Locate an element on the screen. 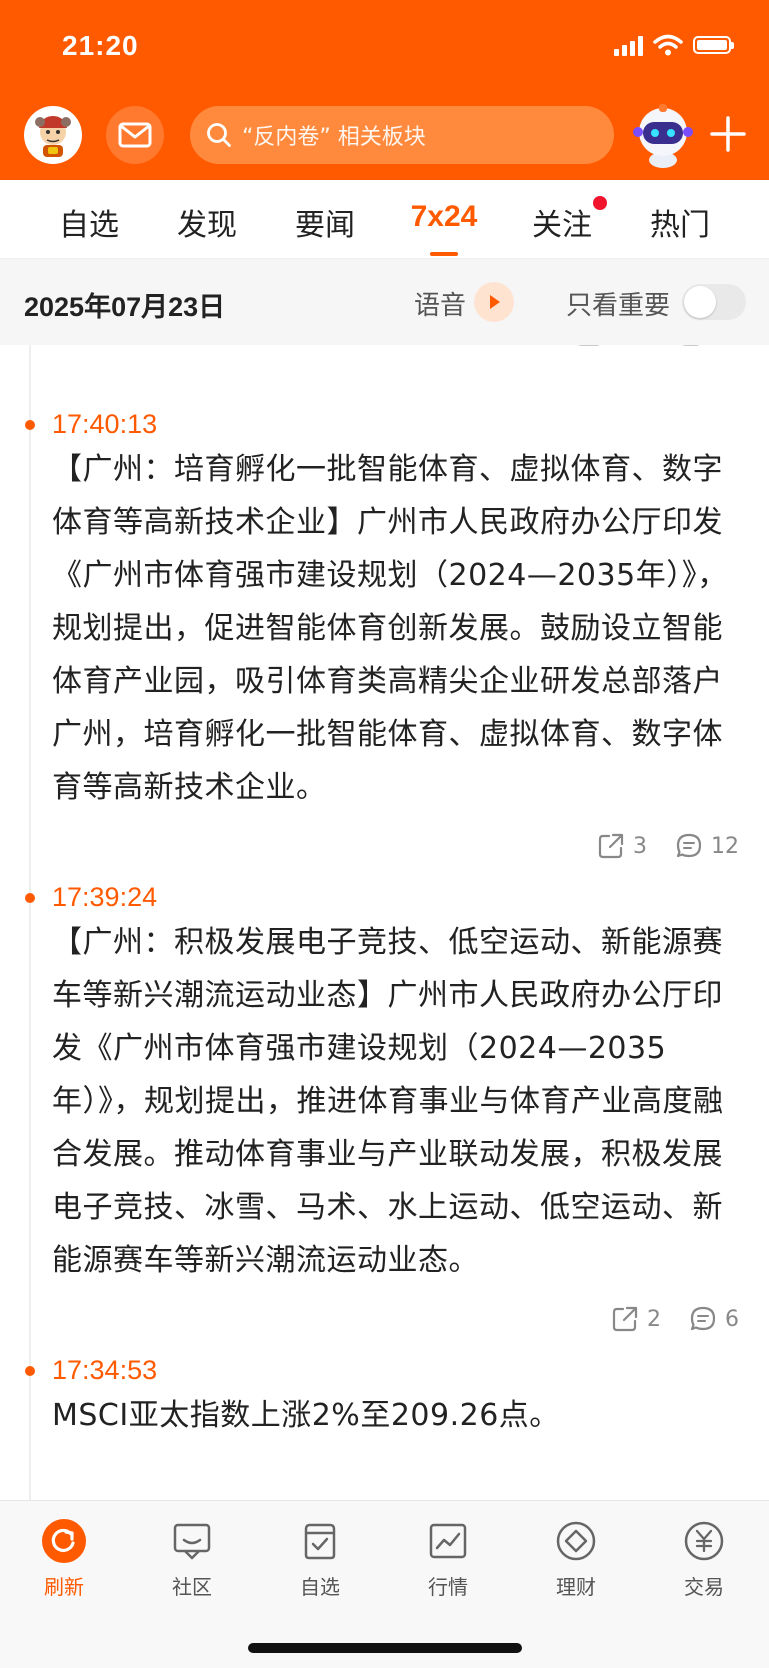 Image resolution: width=769 pixels, height=1668 pixels. mail-icon is located at coordinates (135, 135).